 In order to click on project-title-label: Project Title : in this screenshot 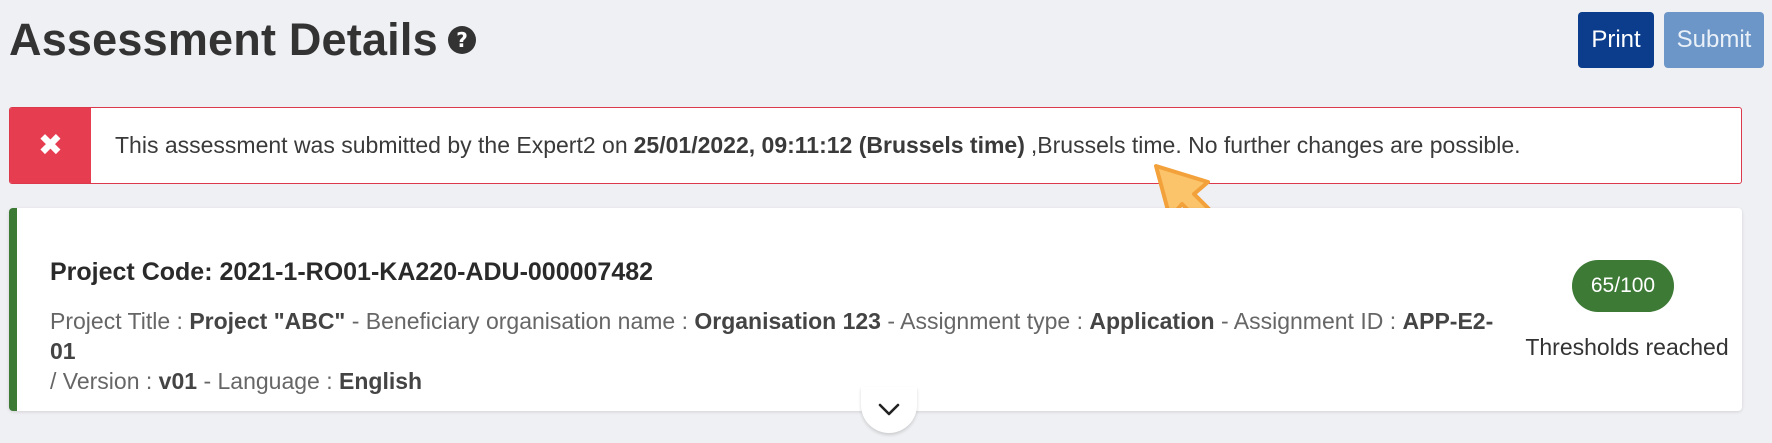, I will do `click(116, 321)`.